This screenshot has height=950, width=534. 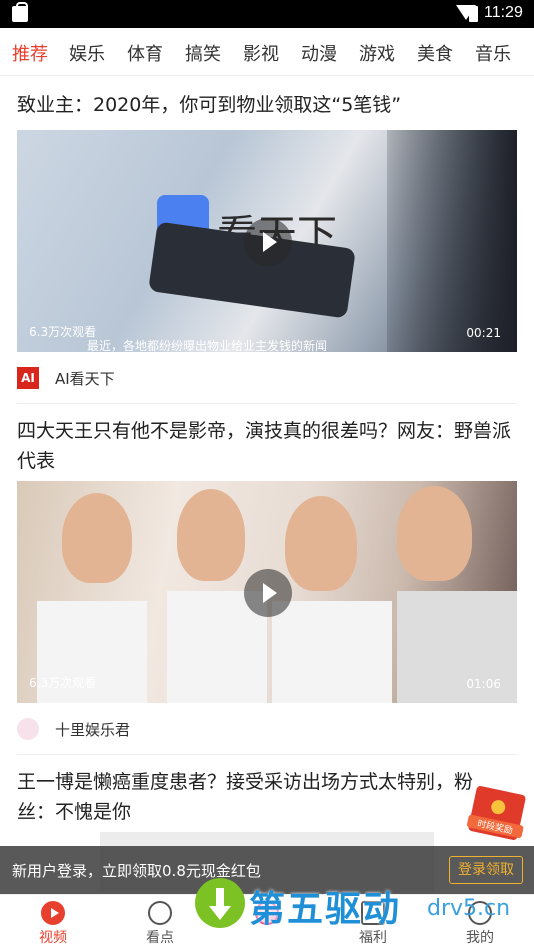 I want to click on red-envelope-icon: 时段奖励, so click(x=496, y=813).